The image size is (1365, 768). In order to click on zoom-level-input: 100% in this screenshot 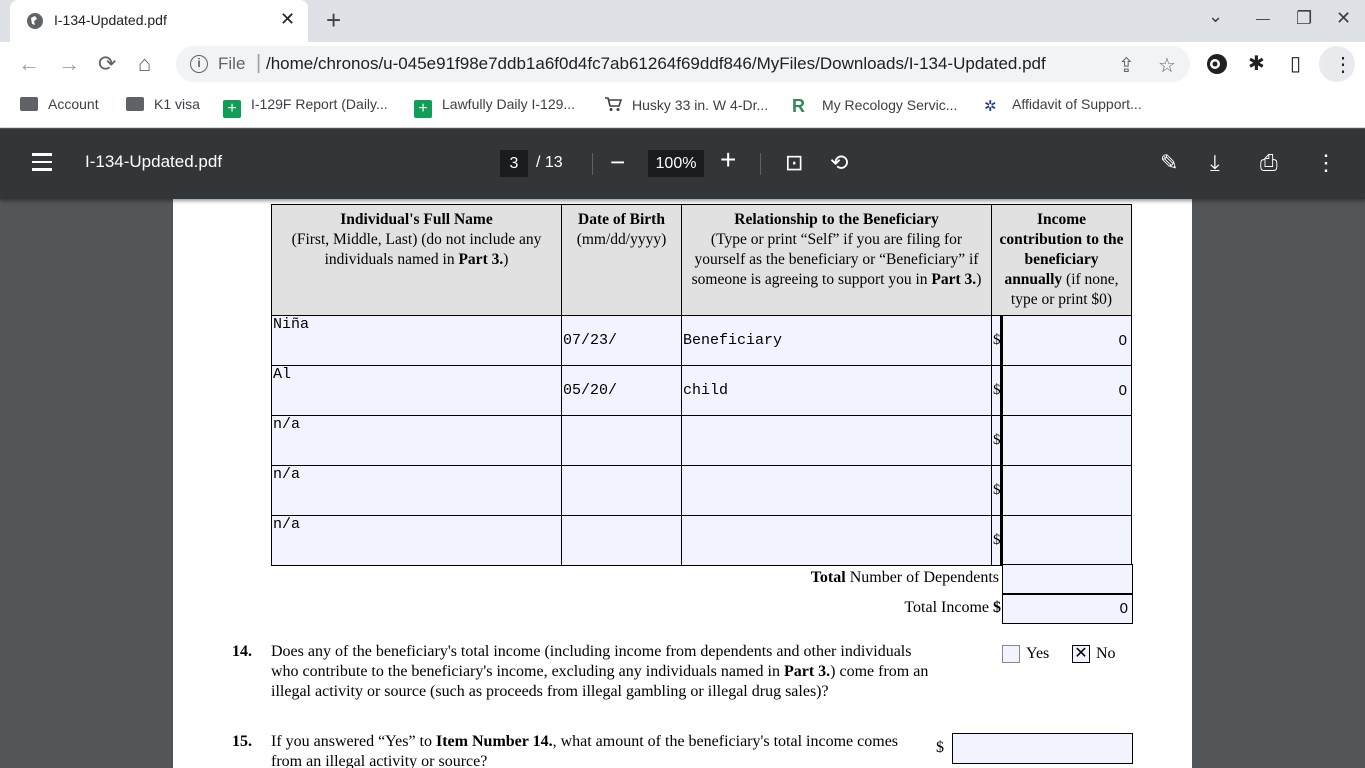, I will do `click(676, 163)`.